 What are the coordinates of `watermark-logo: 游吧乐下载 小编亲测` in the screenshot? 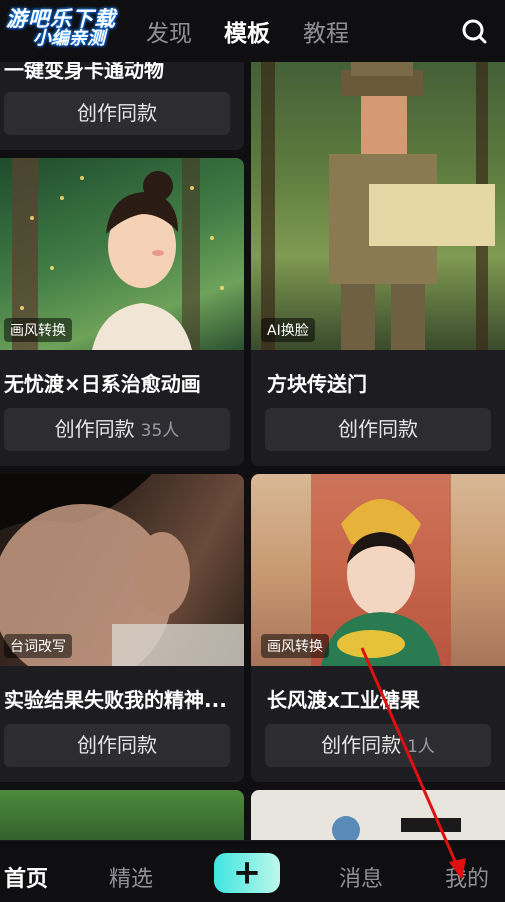 It's located at (61, 28).